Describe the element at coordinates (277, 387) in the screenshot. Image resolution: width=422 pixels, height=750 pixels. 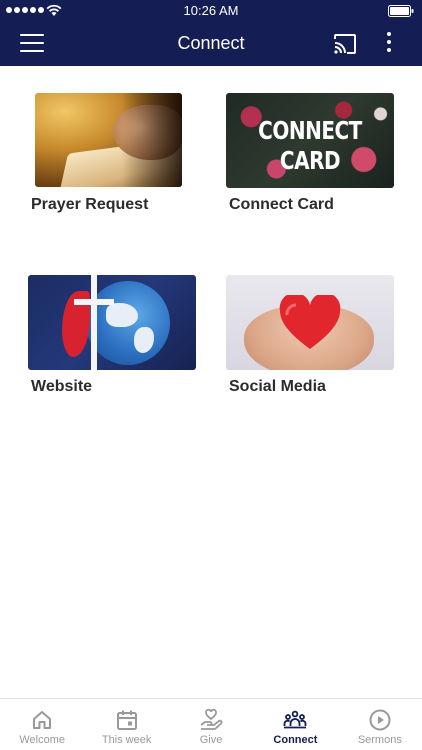
I see `tile-label-social-media: Social Media` at that location.